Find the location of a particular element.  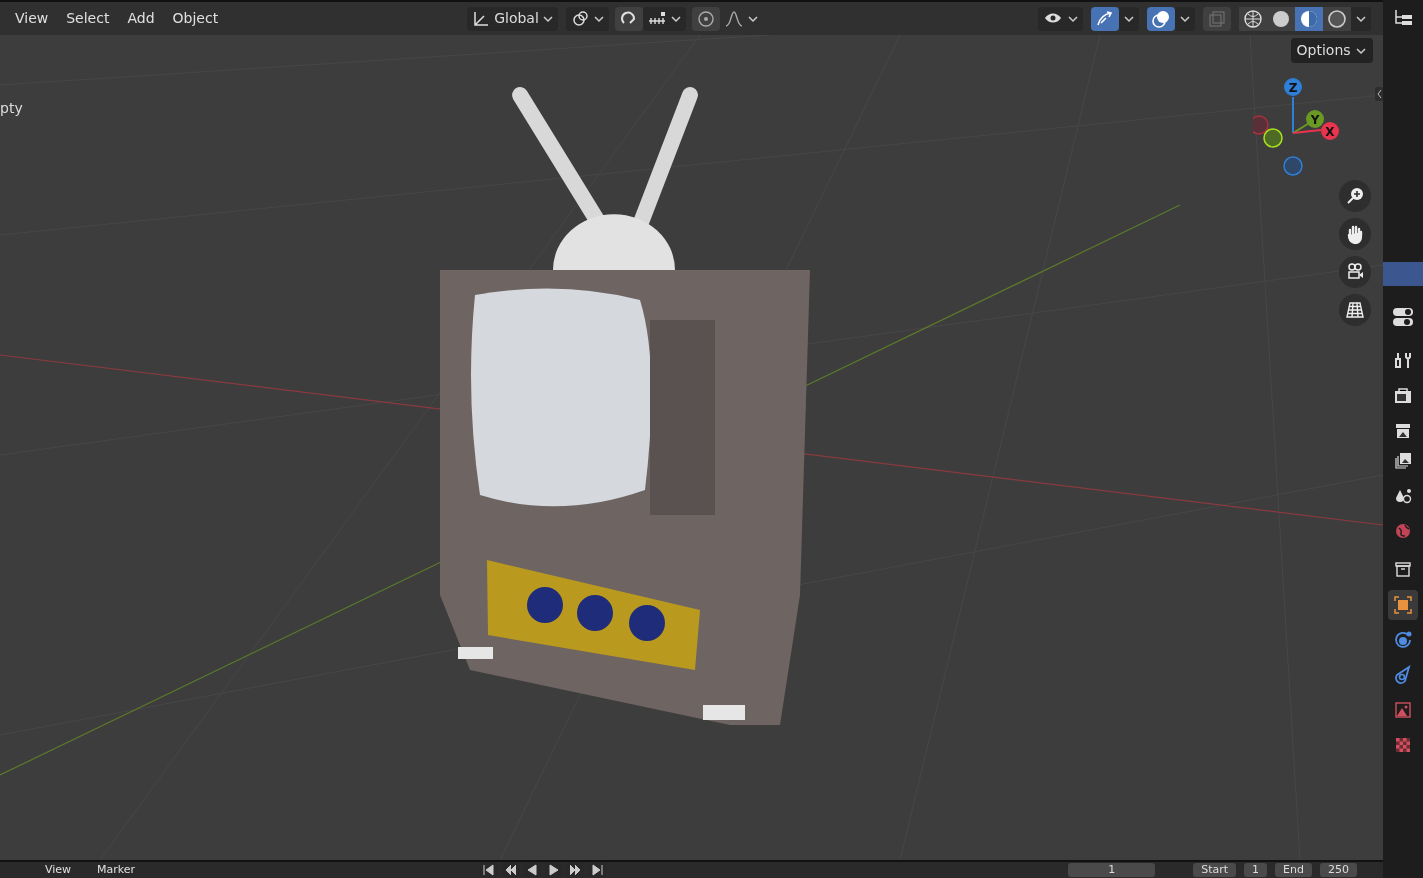

prev-key-icon is located at coordinates (510, 870).